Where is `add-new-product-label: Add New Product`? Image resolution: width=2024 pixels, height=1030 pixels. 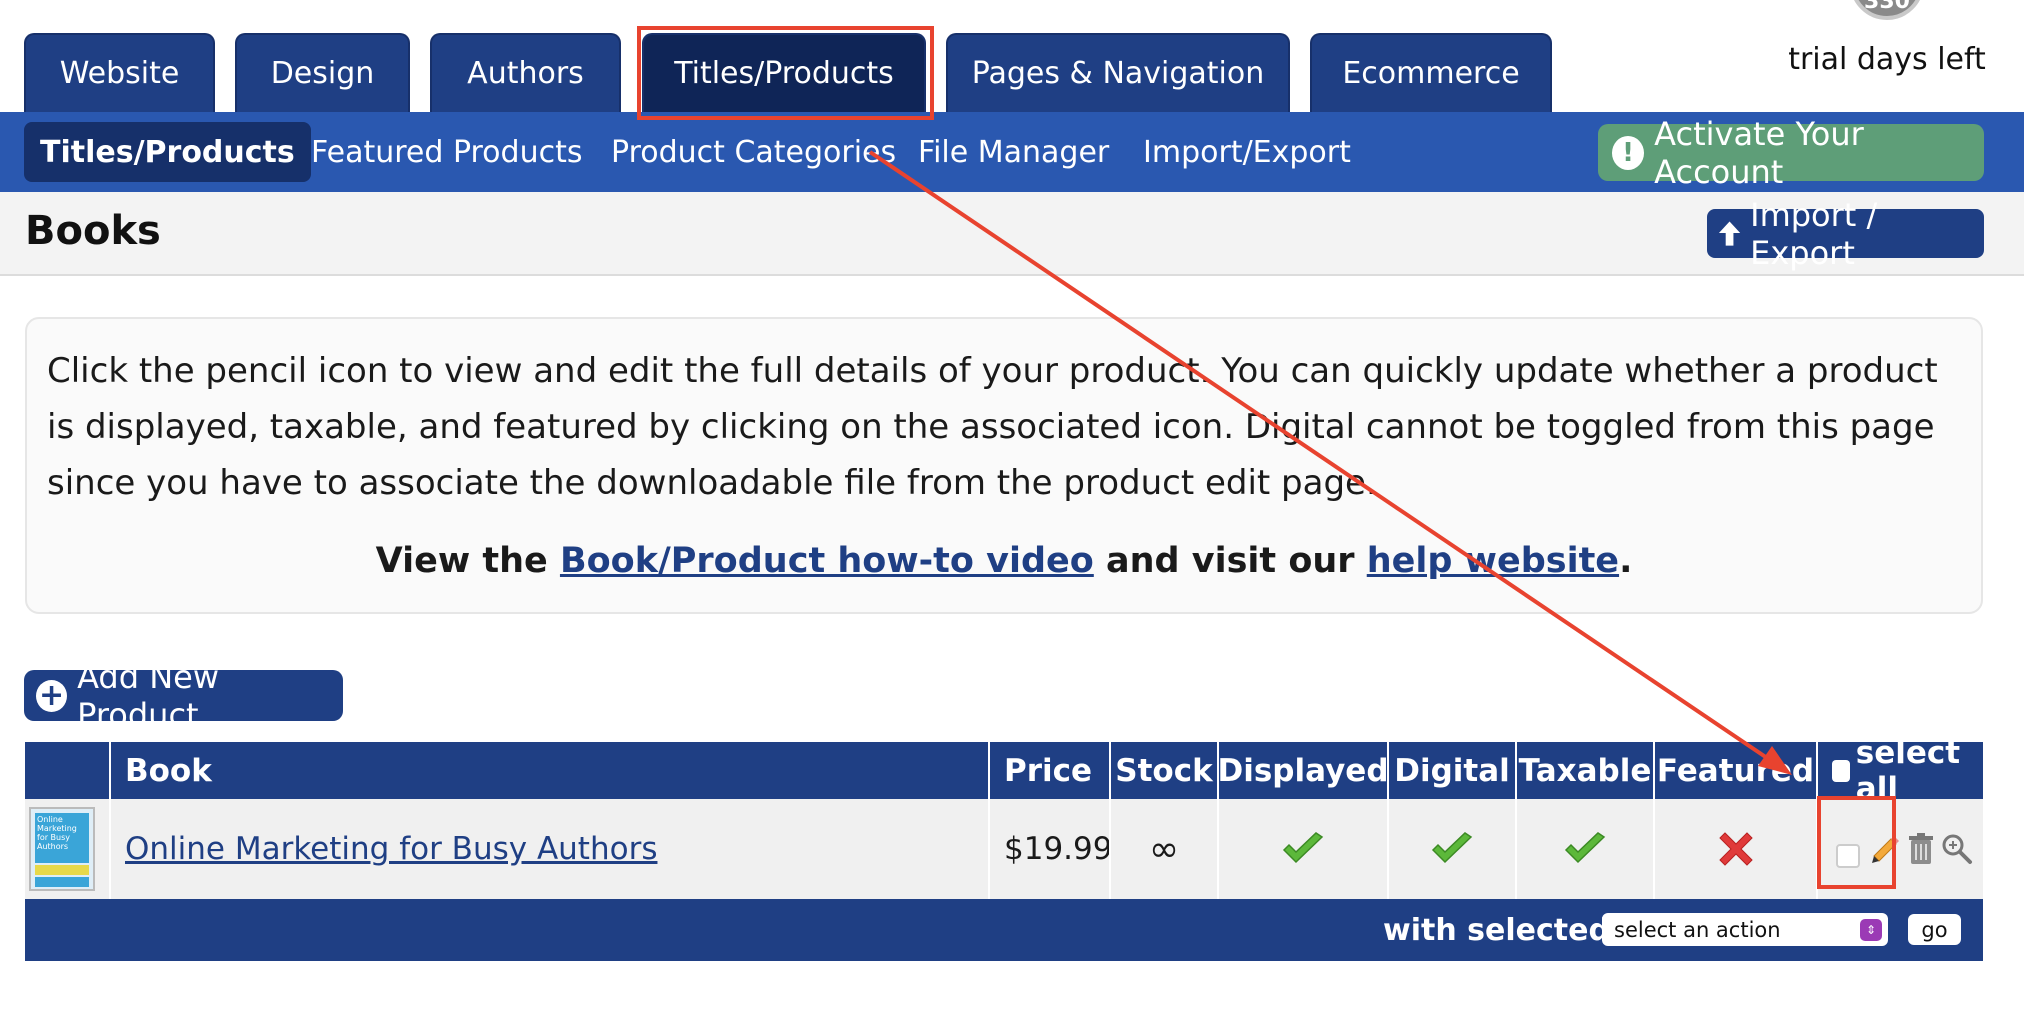 add-new-product-label: Add New Product is located at coordinates (148, 695).